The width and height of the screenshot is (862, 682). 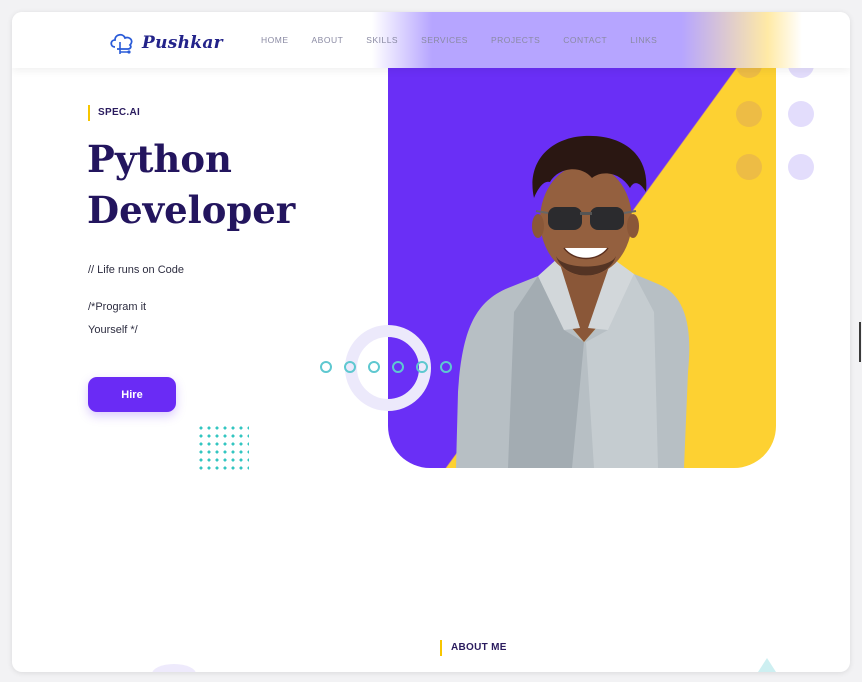 What do you see at coordinates (643, 40) in the screenshot?
I see `nav-links: LINKS` at bounding box center [643, 40].